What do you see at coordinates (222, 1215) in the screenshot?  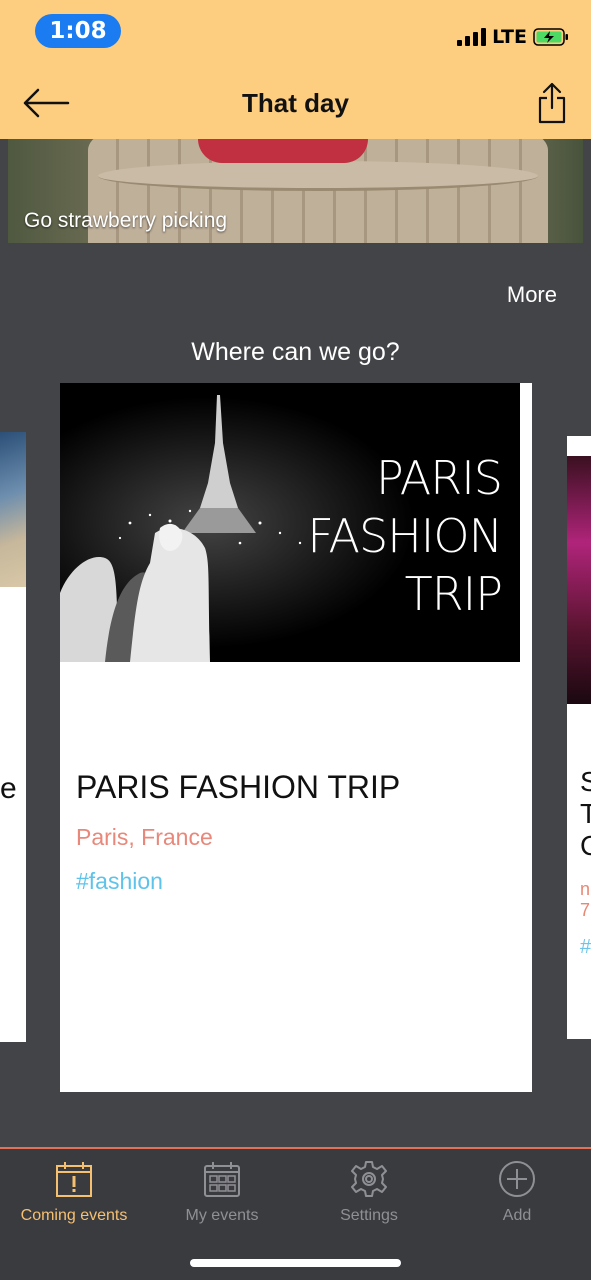 I see `tab-label: My events` at bounding box center [222, 1215].